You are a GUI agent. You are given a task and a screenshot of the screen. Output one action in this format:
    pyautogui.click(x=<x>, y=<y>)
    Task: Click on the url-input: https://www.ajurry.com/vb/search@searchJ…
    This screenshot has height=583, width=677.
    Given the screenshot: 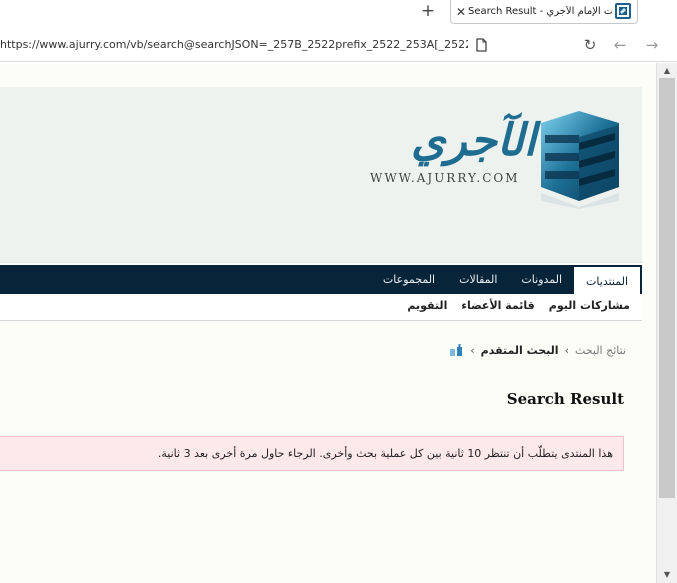 What is the action you would take?
    pyautogui.click(x=234, y=44)
    